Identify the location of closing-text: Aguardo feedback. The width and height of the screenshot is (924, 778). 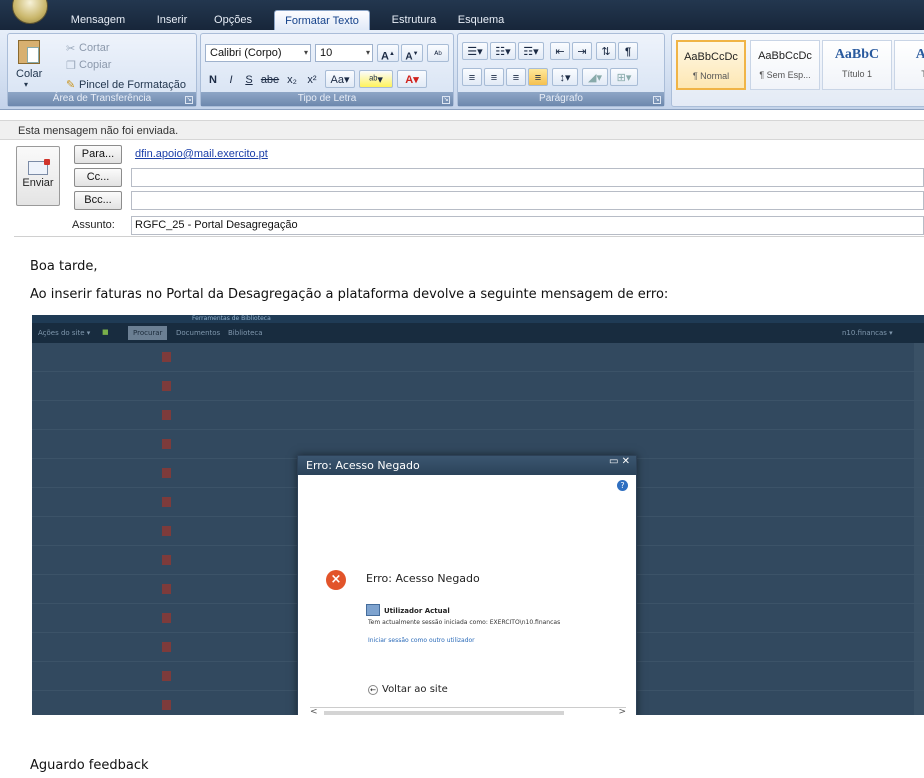
(89, 765).